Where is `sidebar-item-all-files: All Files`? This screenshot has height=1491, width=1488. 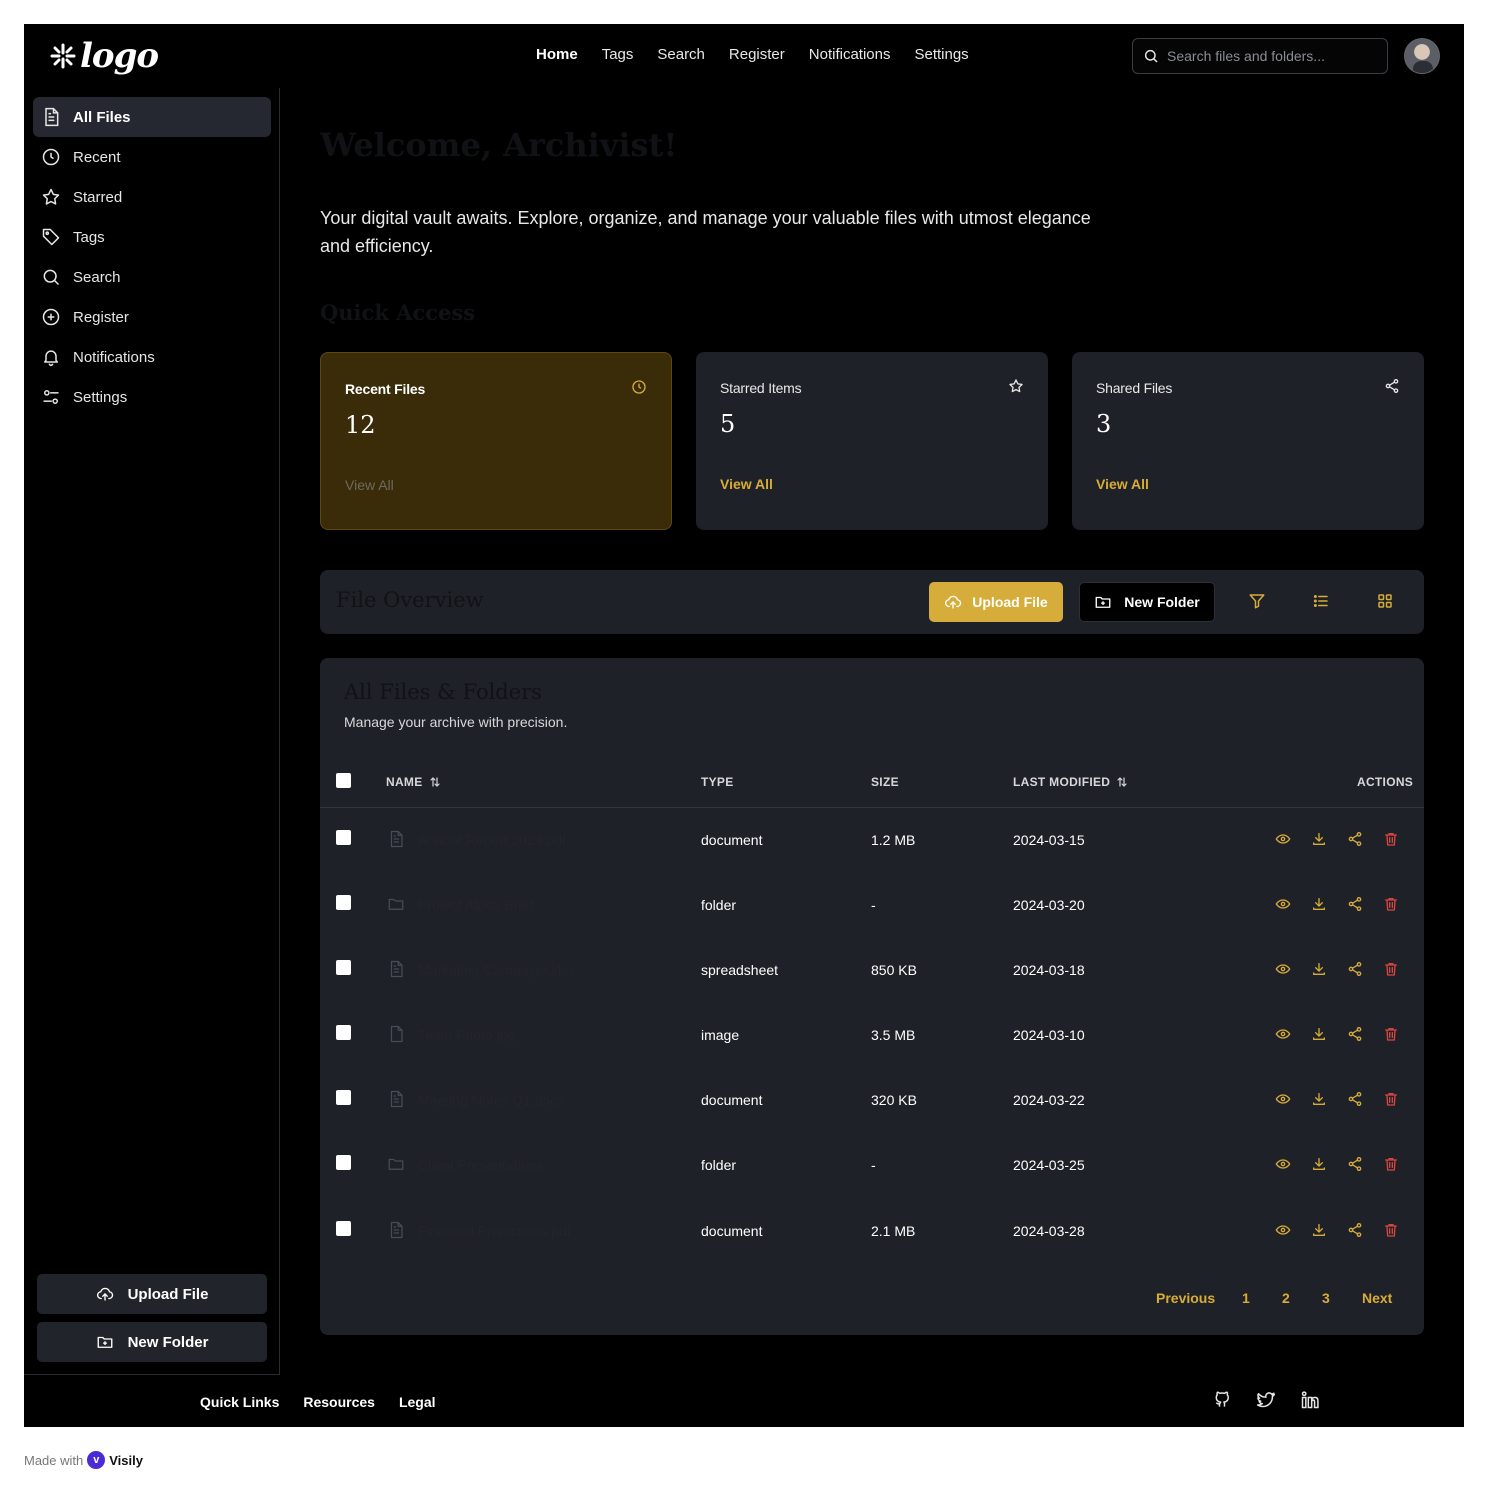
sidebar-item-all-files: All Files is located at coordinates (152, 117).